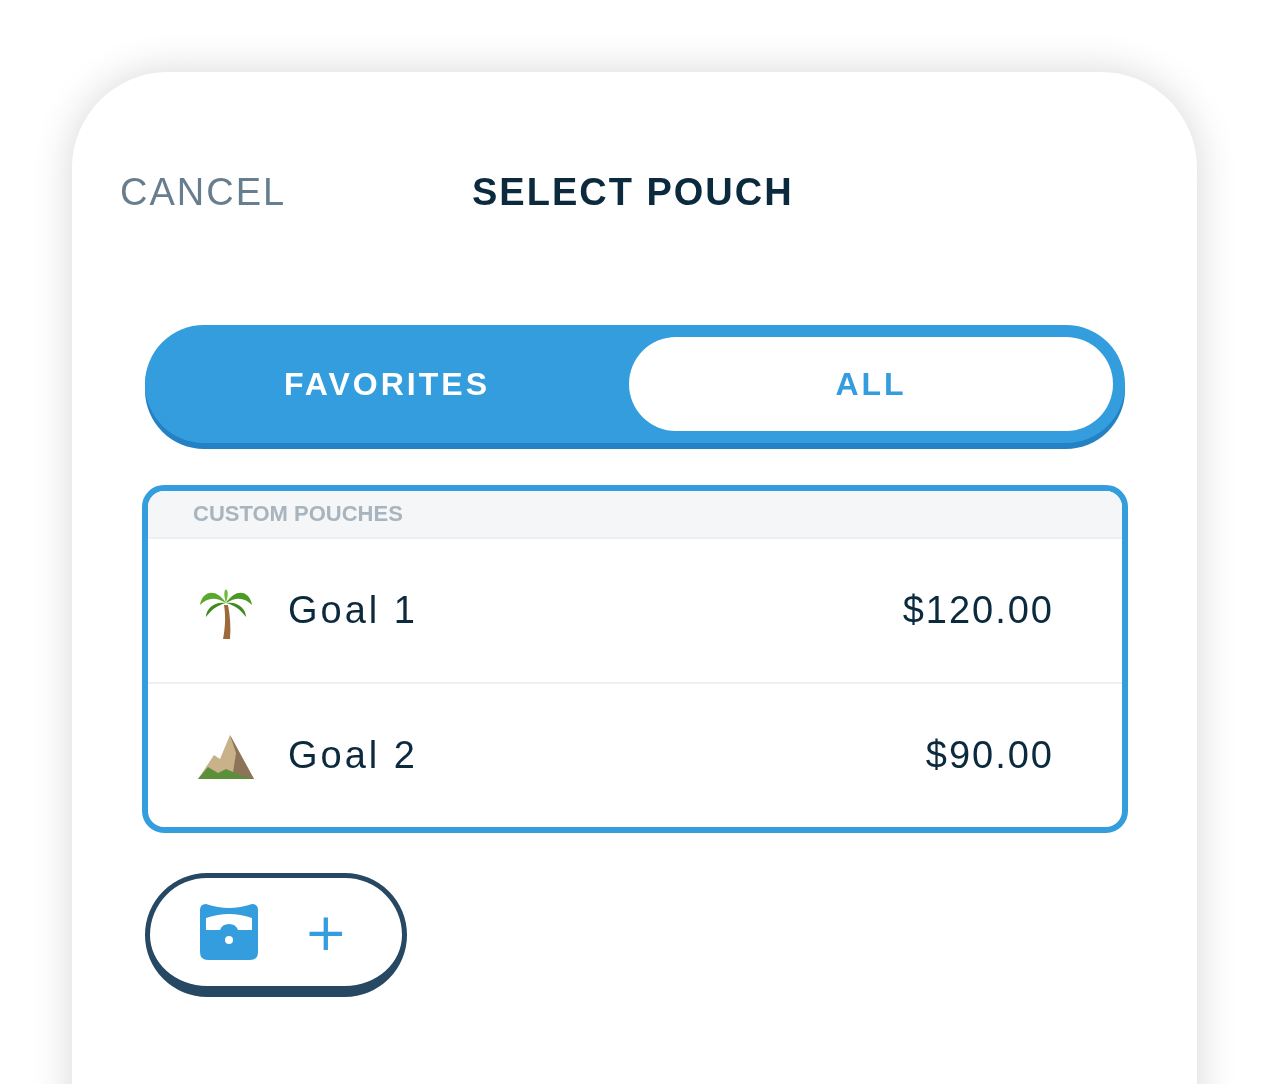  Describe the element at coordinates (635, 755) in the screenshot. I see `pouch-row: Goal 2 $90.00` at that location.